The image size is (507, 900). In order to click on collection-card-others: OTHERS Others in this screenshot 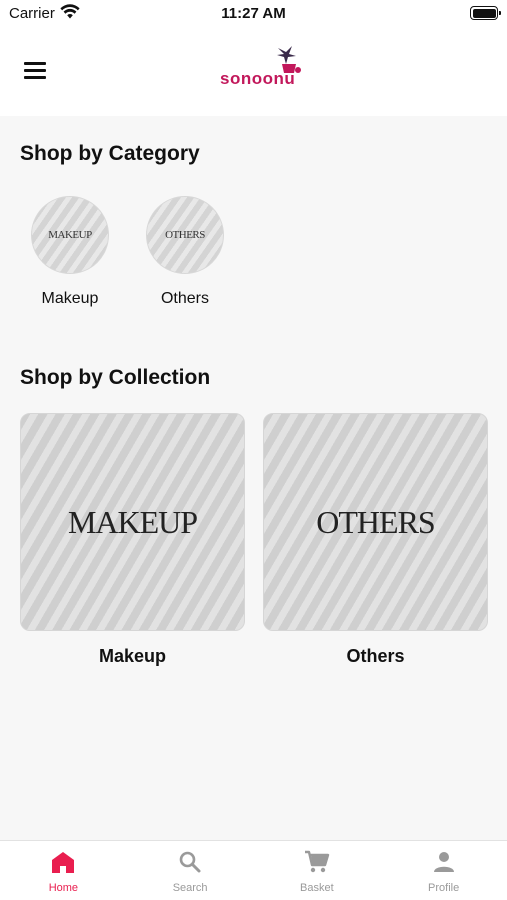, I will do `click(375, 540)`.